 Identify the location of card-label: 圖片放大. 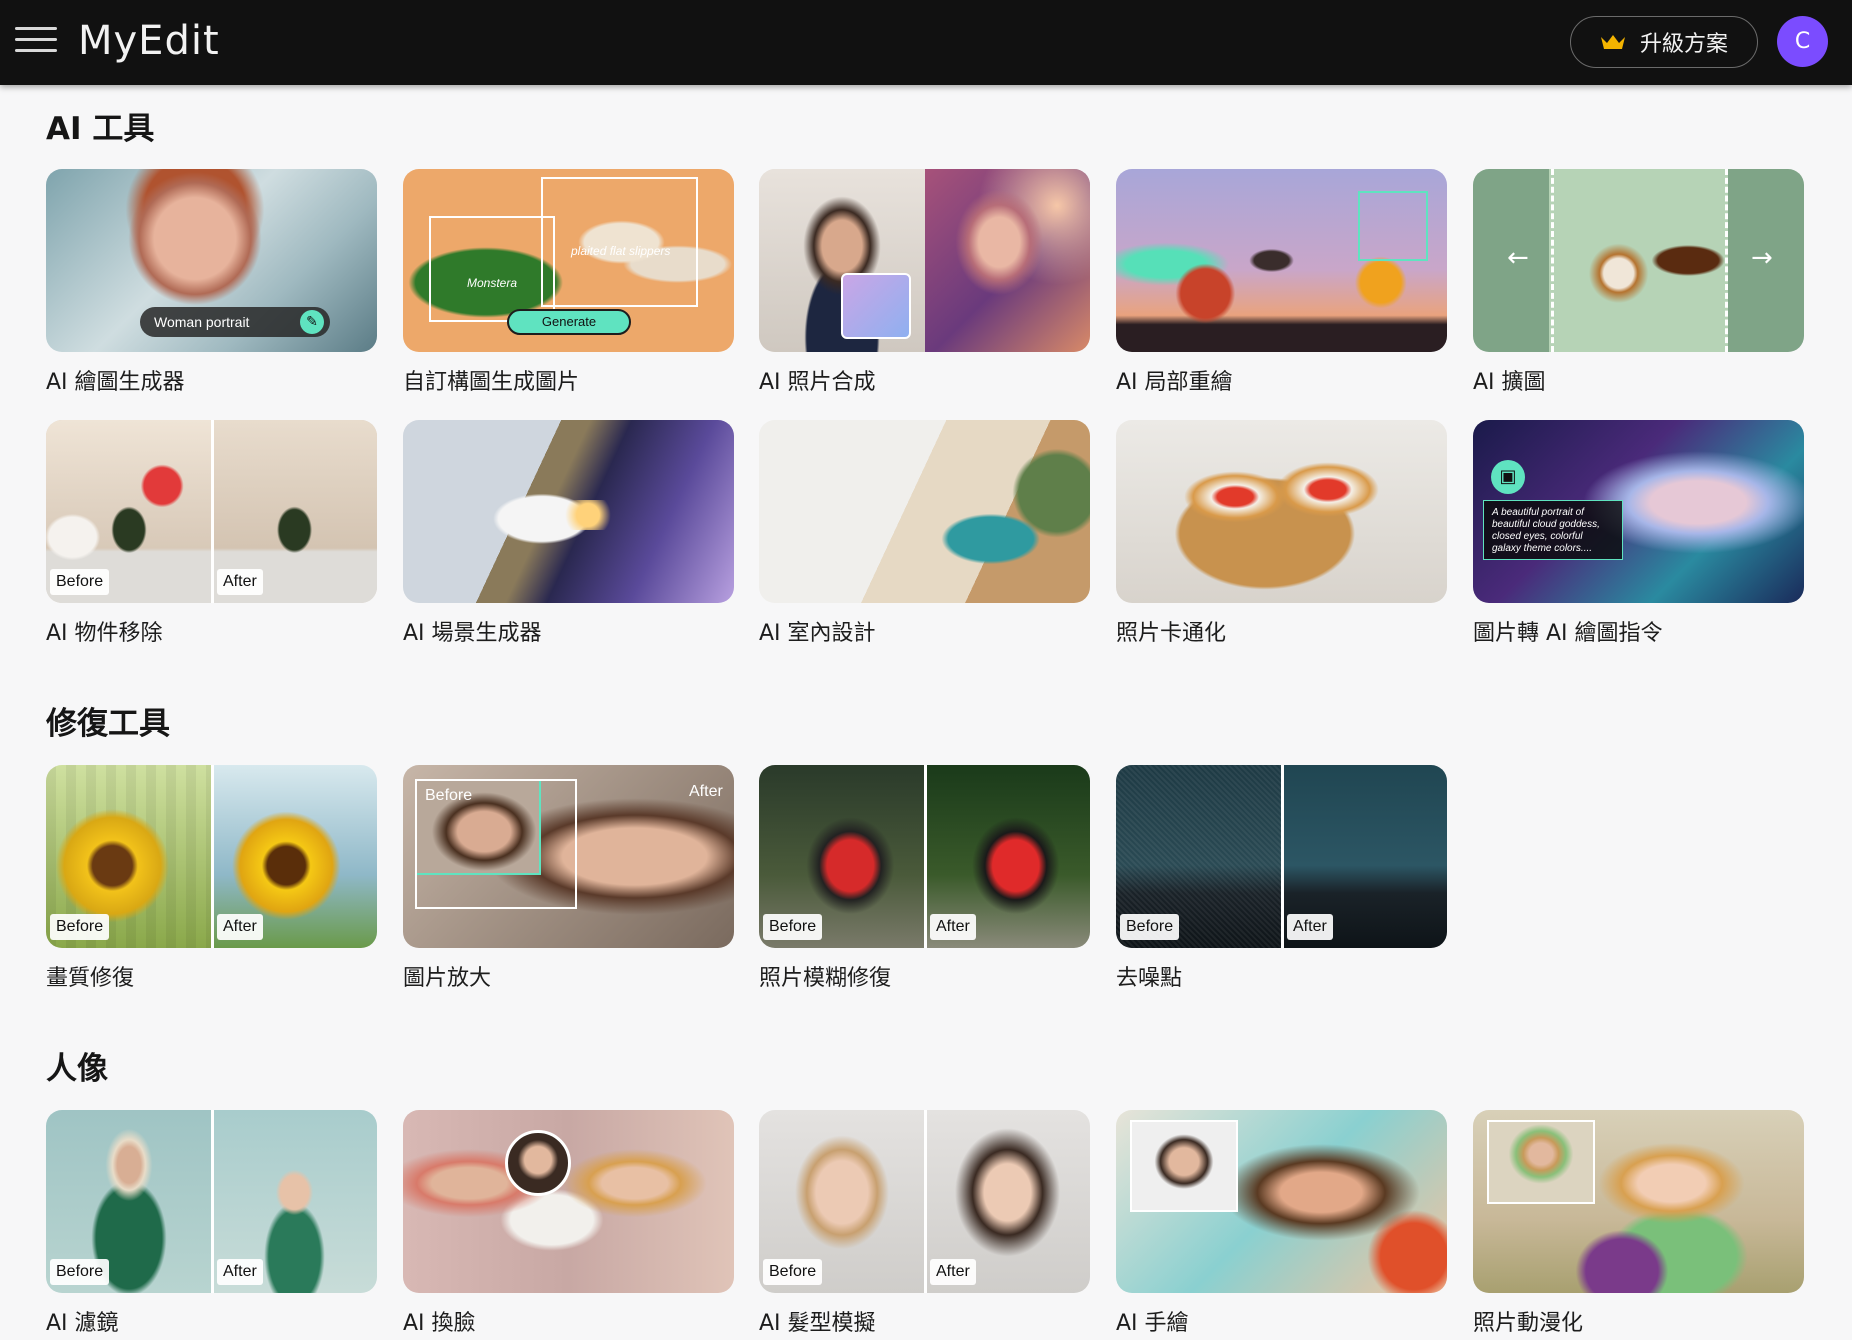
(447, 978).